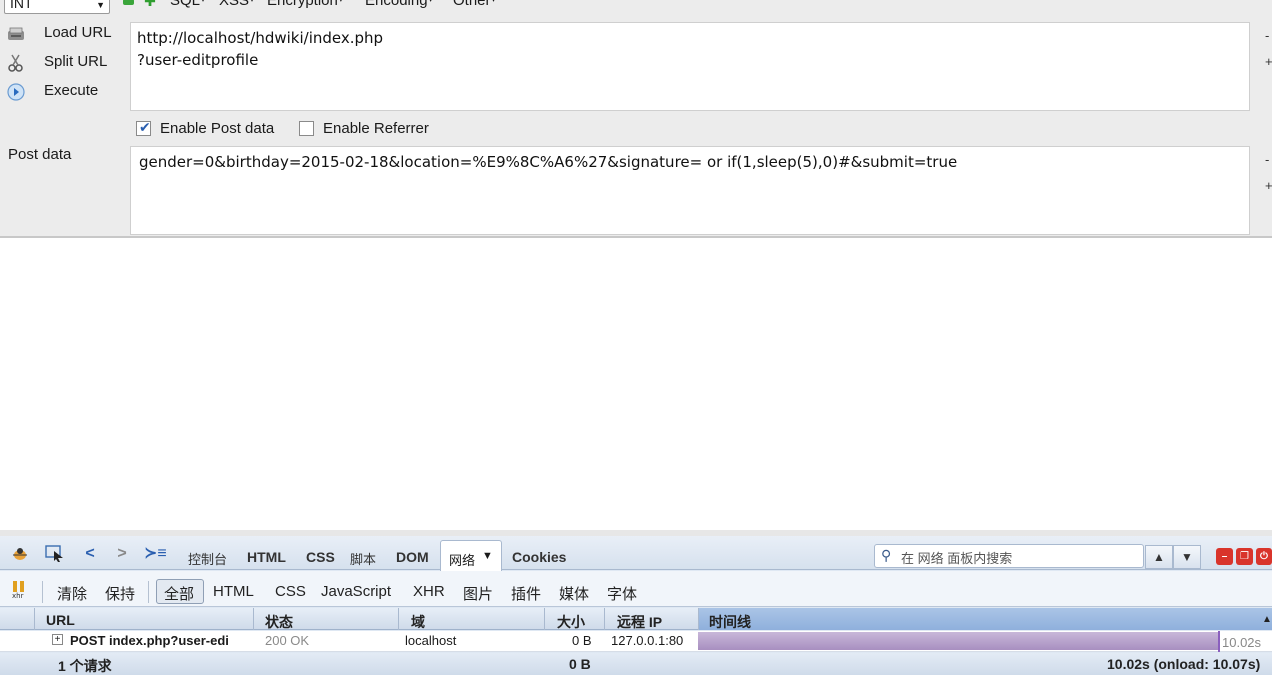  I want to click on forward-arrow-icon: >, so click(122, 554).